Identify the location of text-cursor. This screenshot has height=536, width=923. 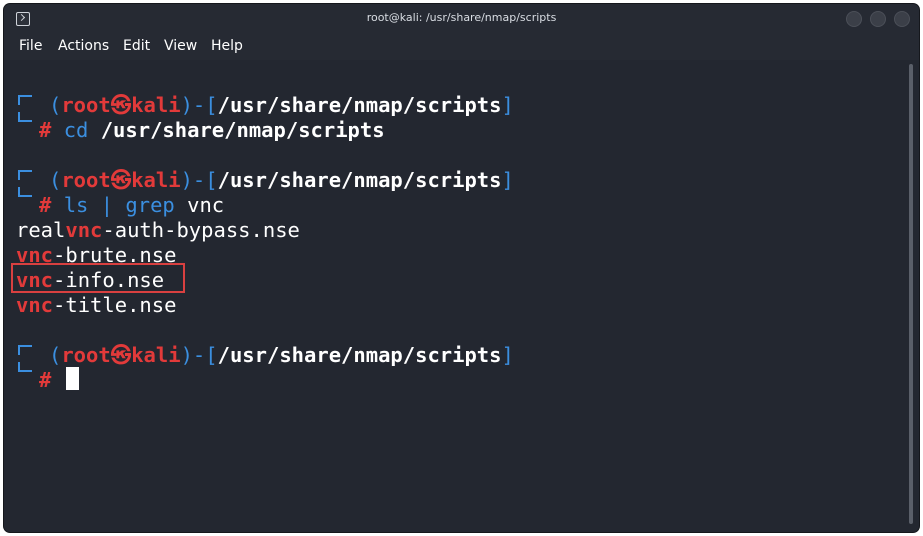
(72, 378).